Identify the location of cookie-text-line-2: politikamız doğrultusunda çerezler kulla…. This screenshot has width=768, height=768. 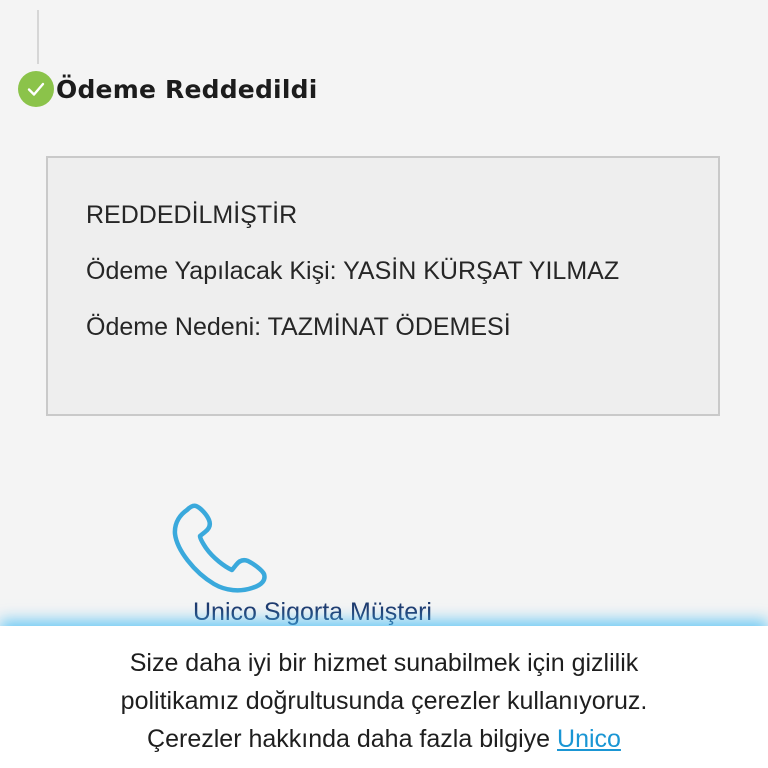
(384, 701).